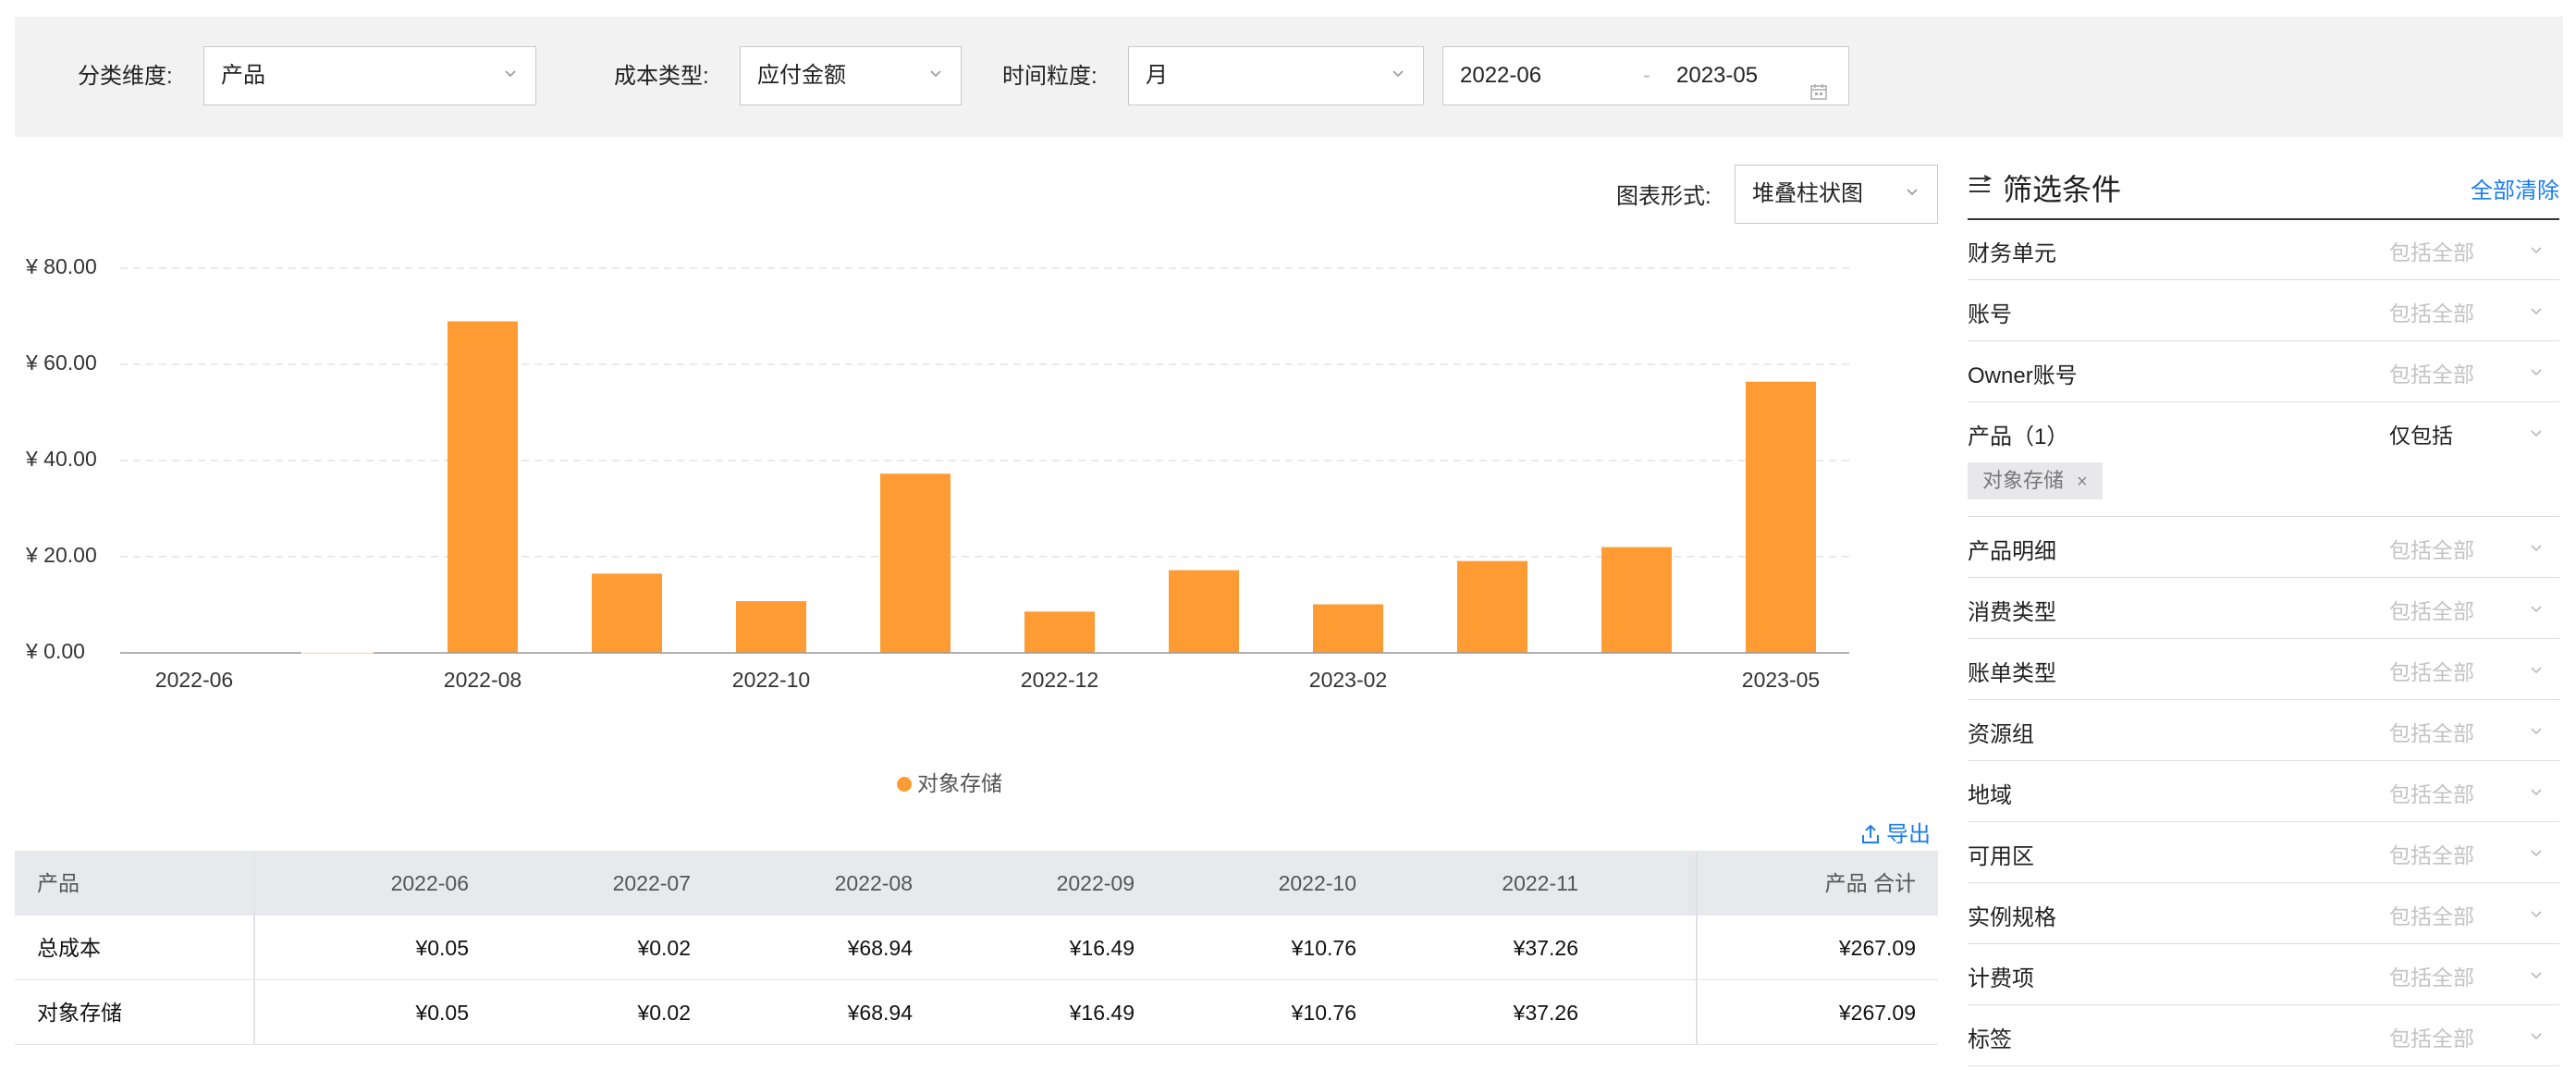  What do you see at coordinates (79, 1013) in the screenshot?
I see `table-row-name: 对象存储` at bounding box center [79, 1013].